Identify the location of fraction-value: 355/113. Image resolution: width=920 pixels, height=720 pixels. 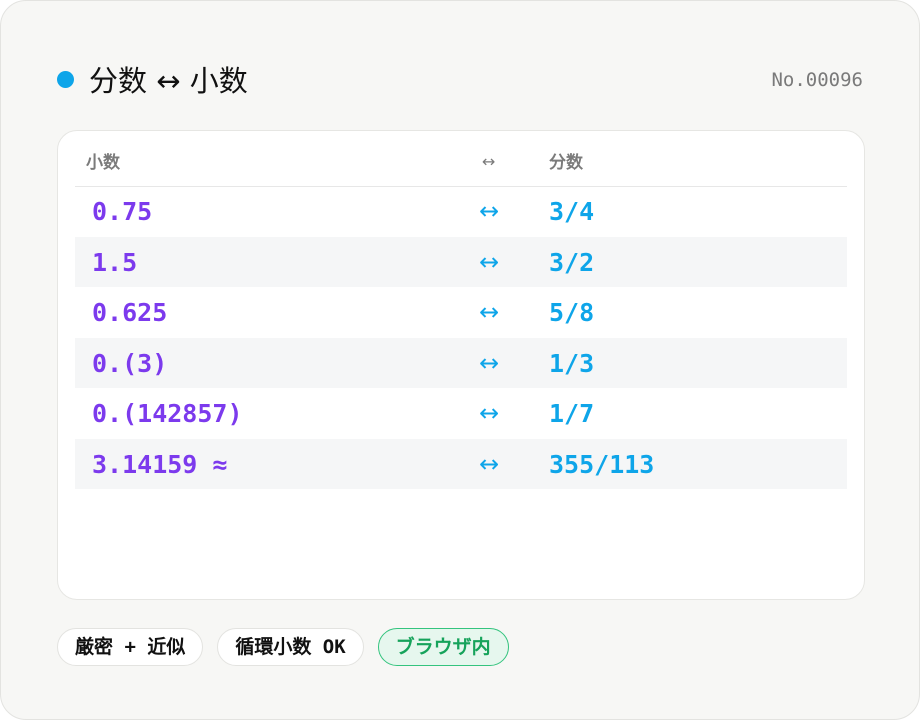
(602, 464).